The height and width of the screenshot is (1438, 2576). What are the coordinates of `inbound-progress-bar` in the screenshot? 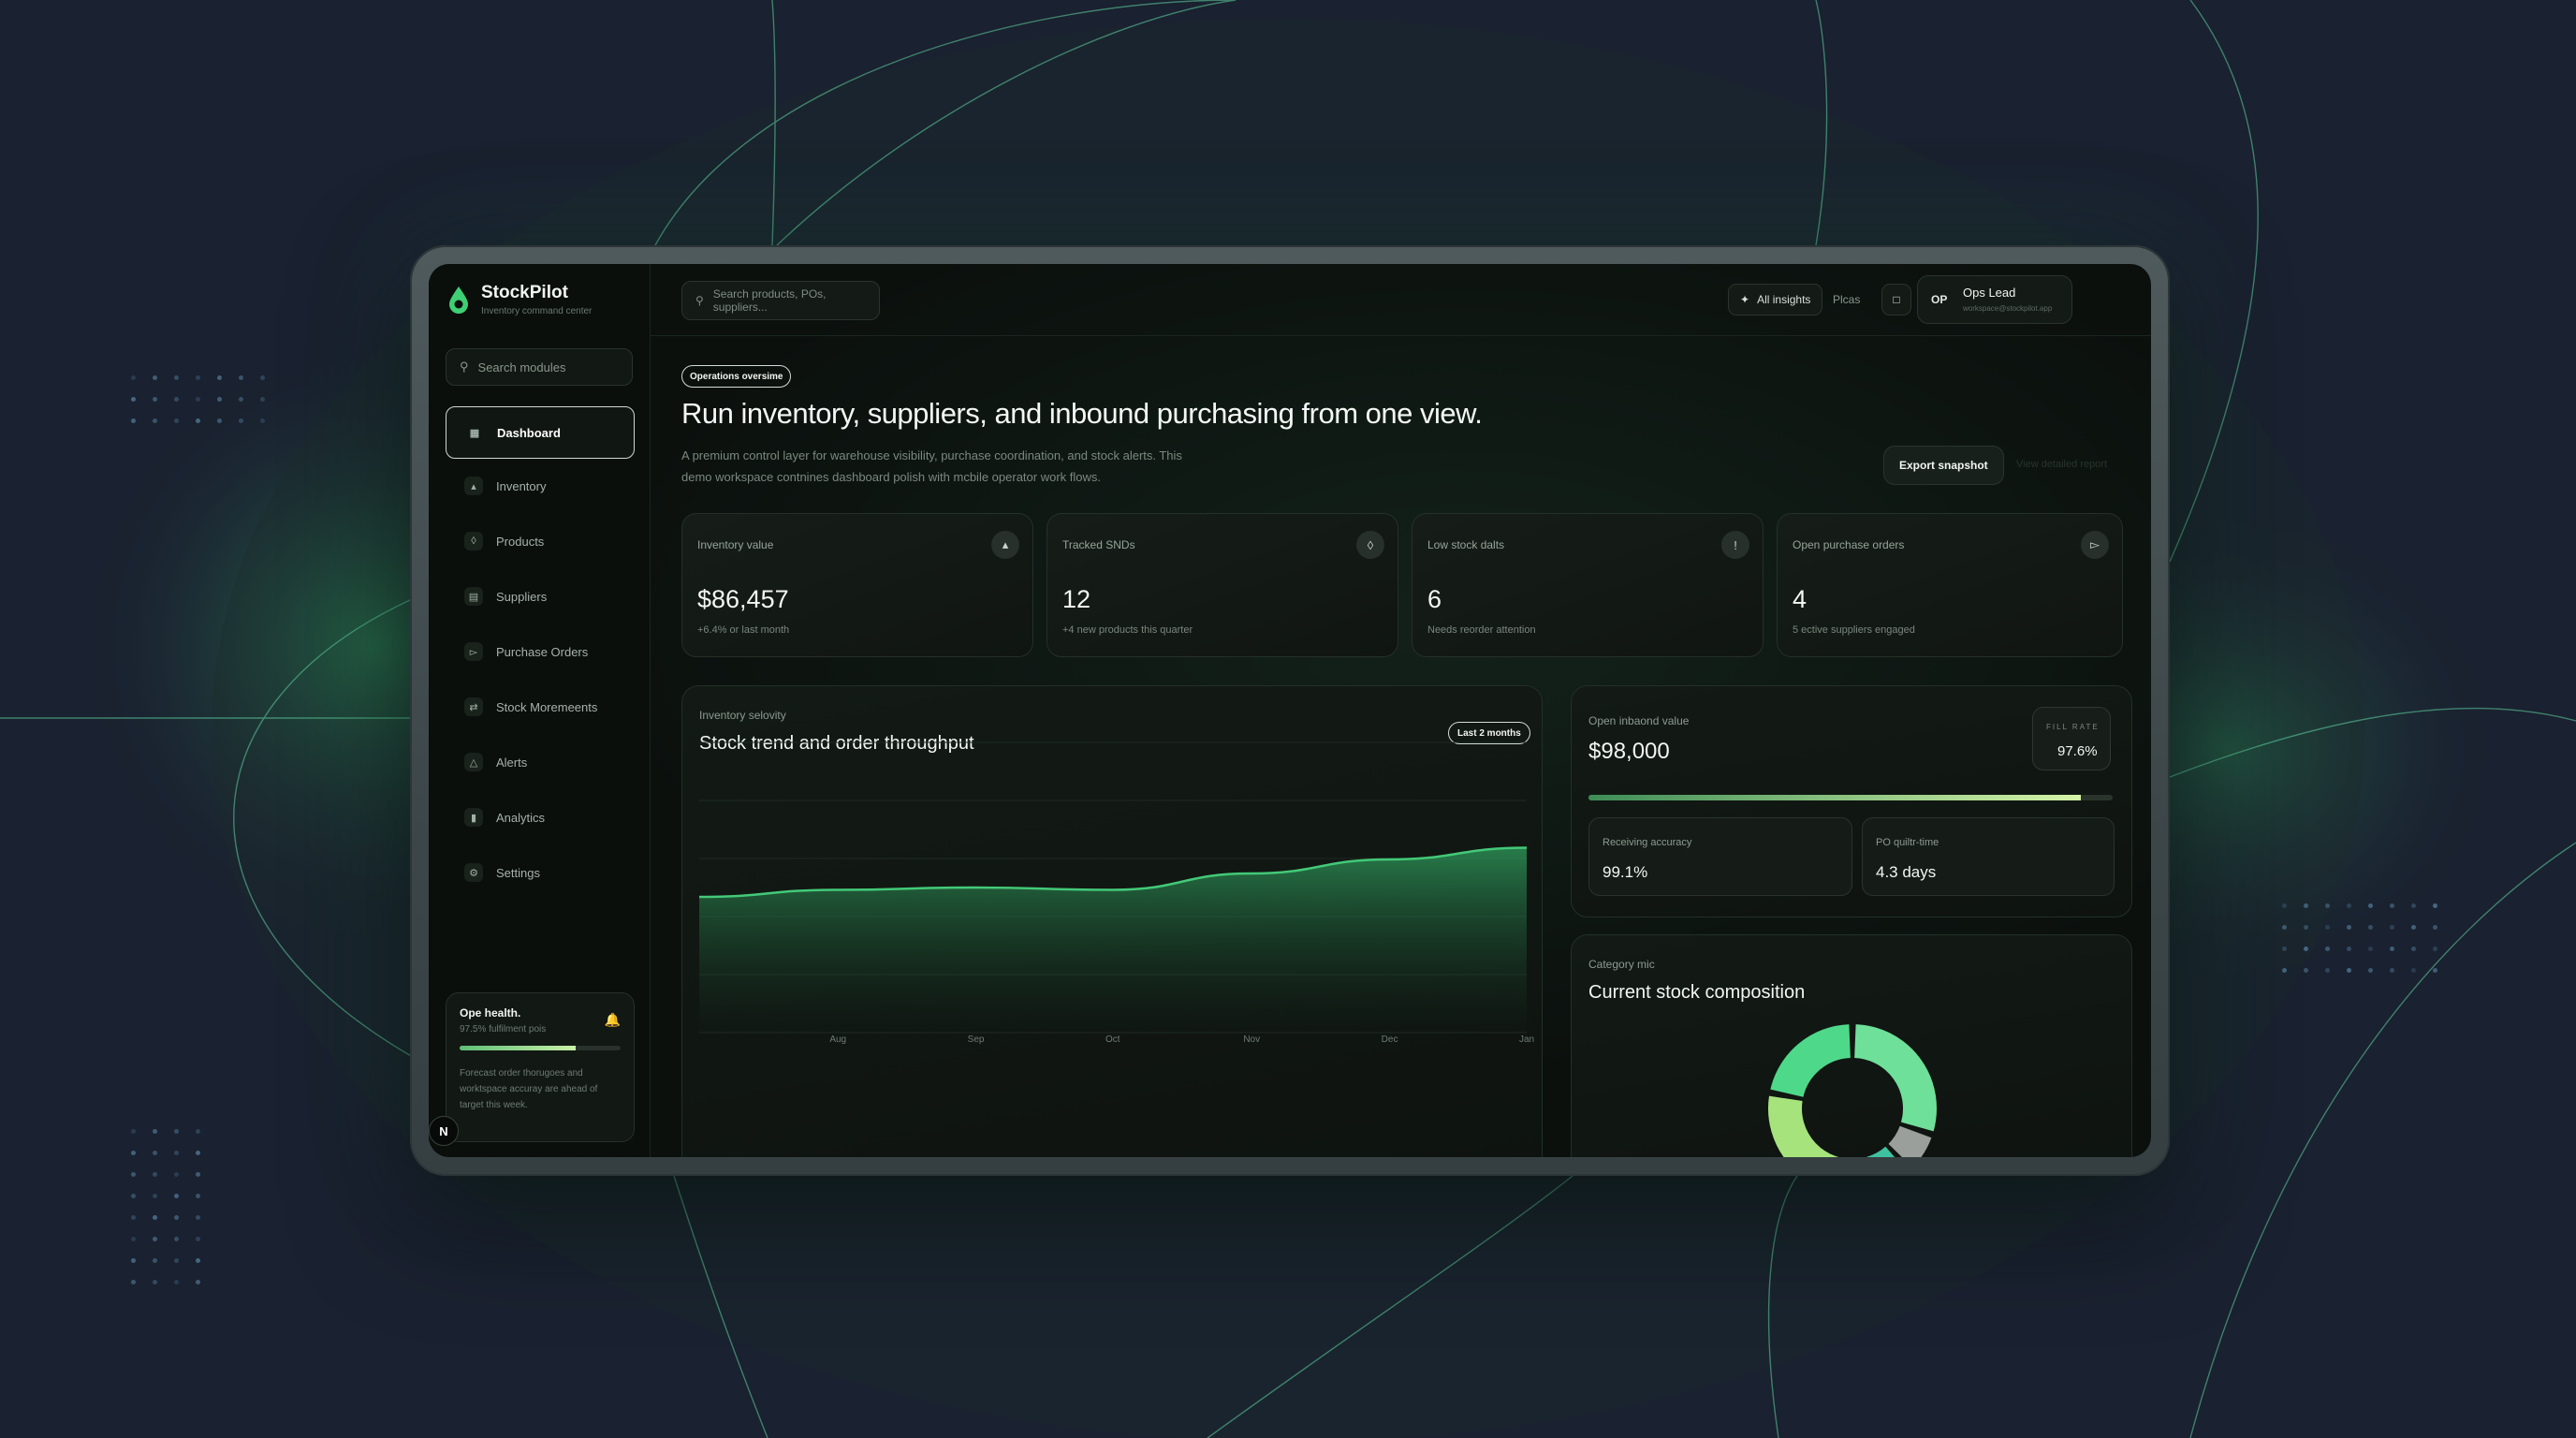 It's located at (1850, 797).